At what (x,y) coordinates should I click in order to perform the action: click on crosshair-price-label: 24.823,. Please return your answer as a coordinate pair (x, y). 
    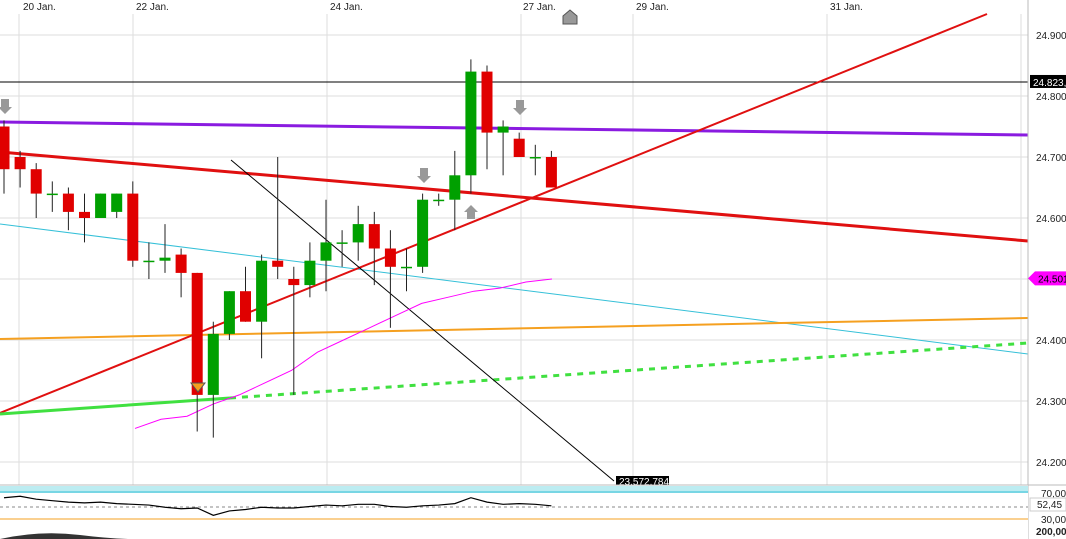
    Looking at the image, I should click on (1049, 83).